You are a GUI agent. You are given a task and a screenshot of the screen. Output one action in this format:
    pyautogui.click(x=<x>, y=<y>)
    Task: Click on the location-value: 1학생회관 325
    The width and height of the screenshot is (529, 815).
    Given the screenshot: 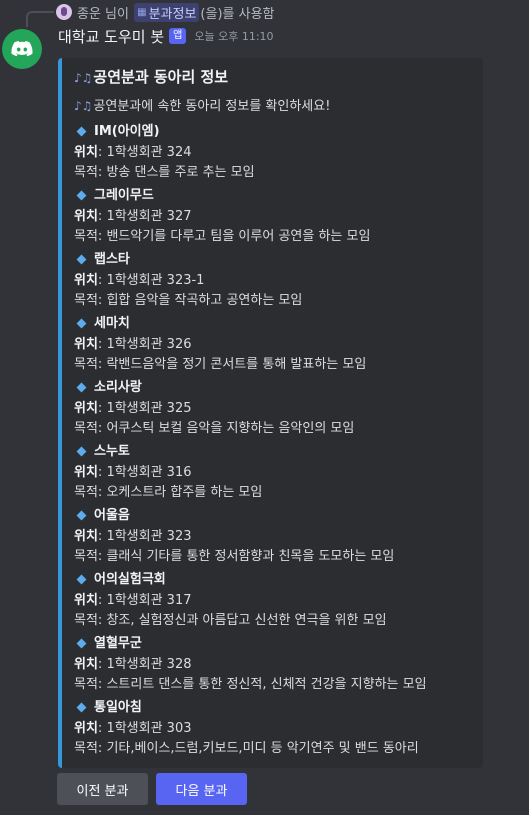 What is the action you would take?
    pyautogui.click(x=149, y=408)
    